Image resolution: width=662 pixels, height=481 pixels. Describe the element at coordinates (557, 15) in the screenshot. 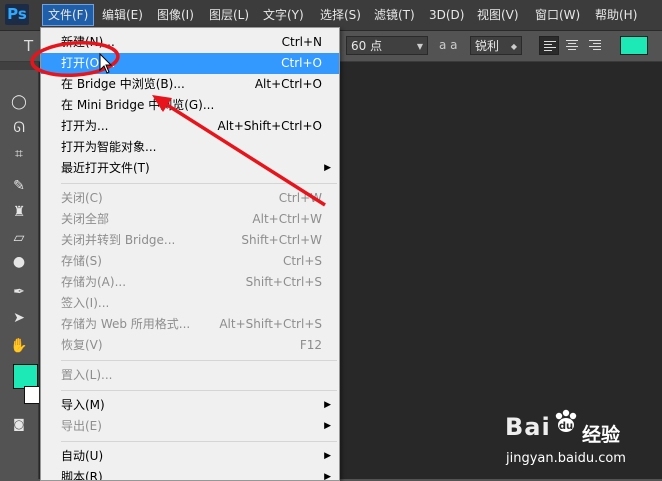

I see `menu-window: 窗口(W)` at that location.